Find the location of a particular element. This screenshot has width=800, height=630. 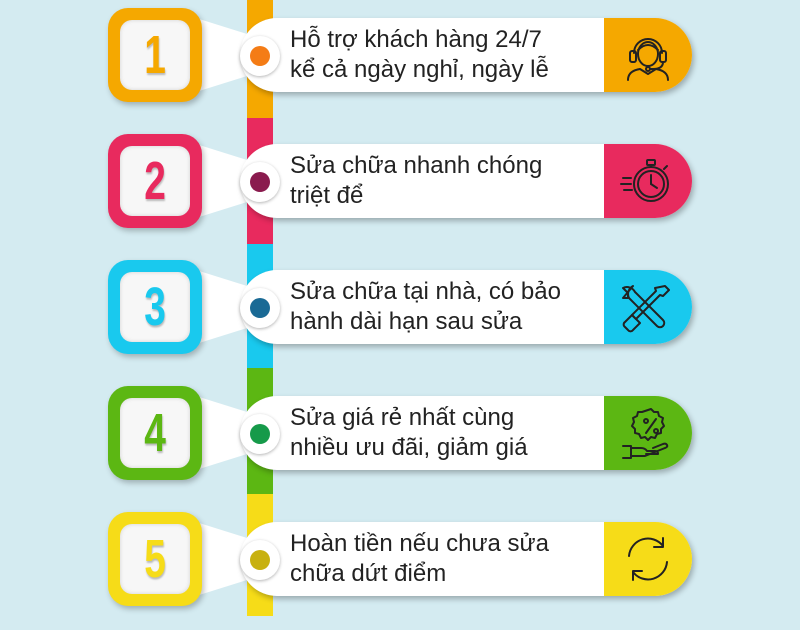

number-label: 4 is located at coordinates (155, 433).